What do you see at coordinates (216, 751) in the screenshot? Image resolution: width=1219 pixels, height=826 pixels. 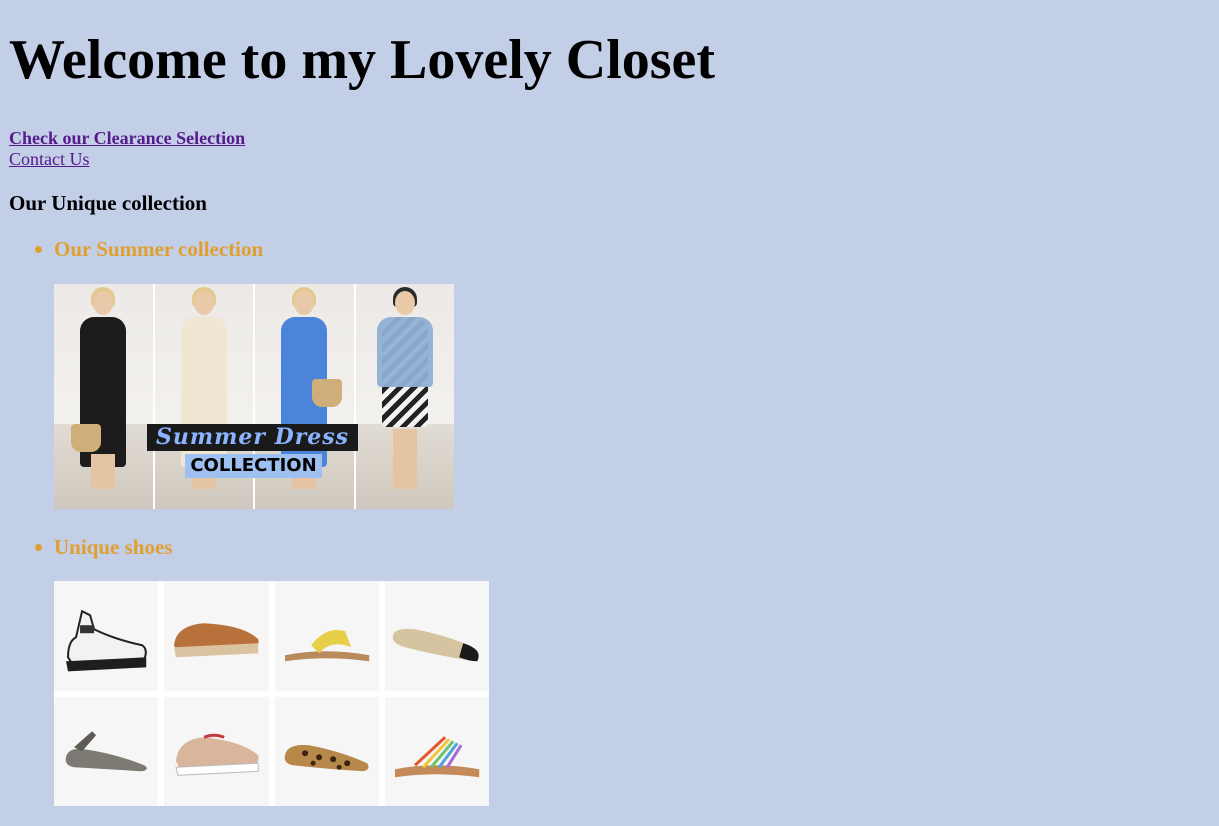 I see `shoe-nude-lace-up` at bounding box center [216, 751].